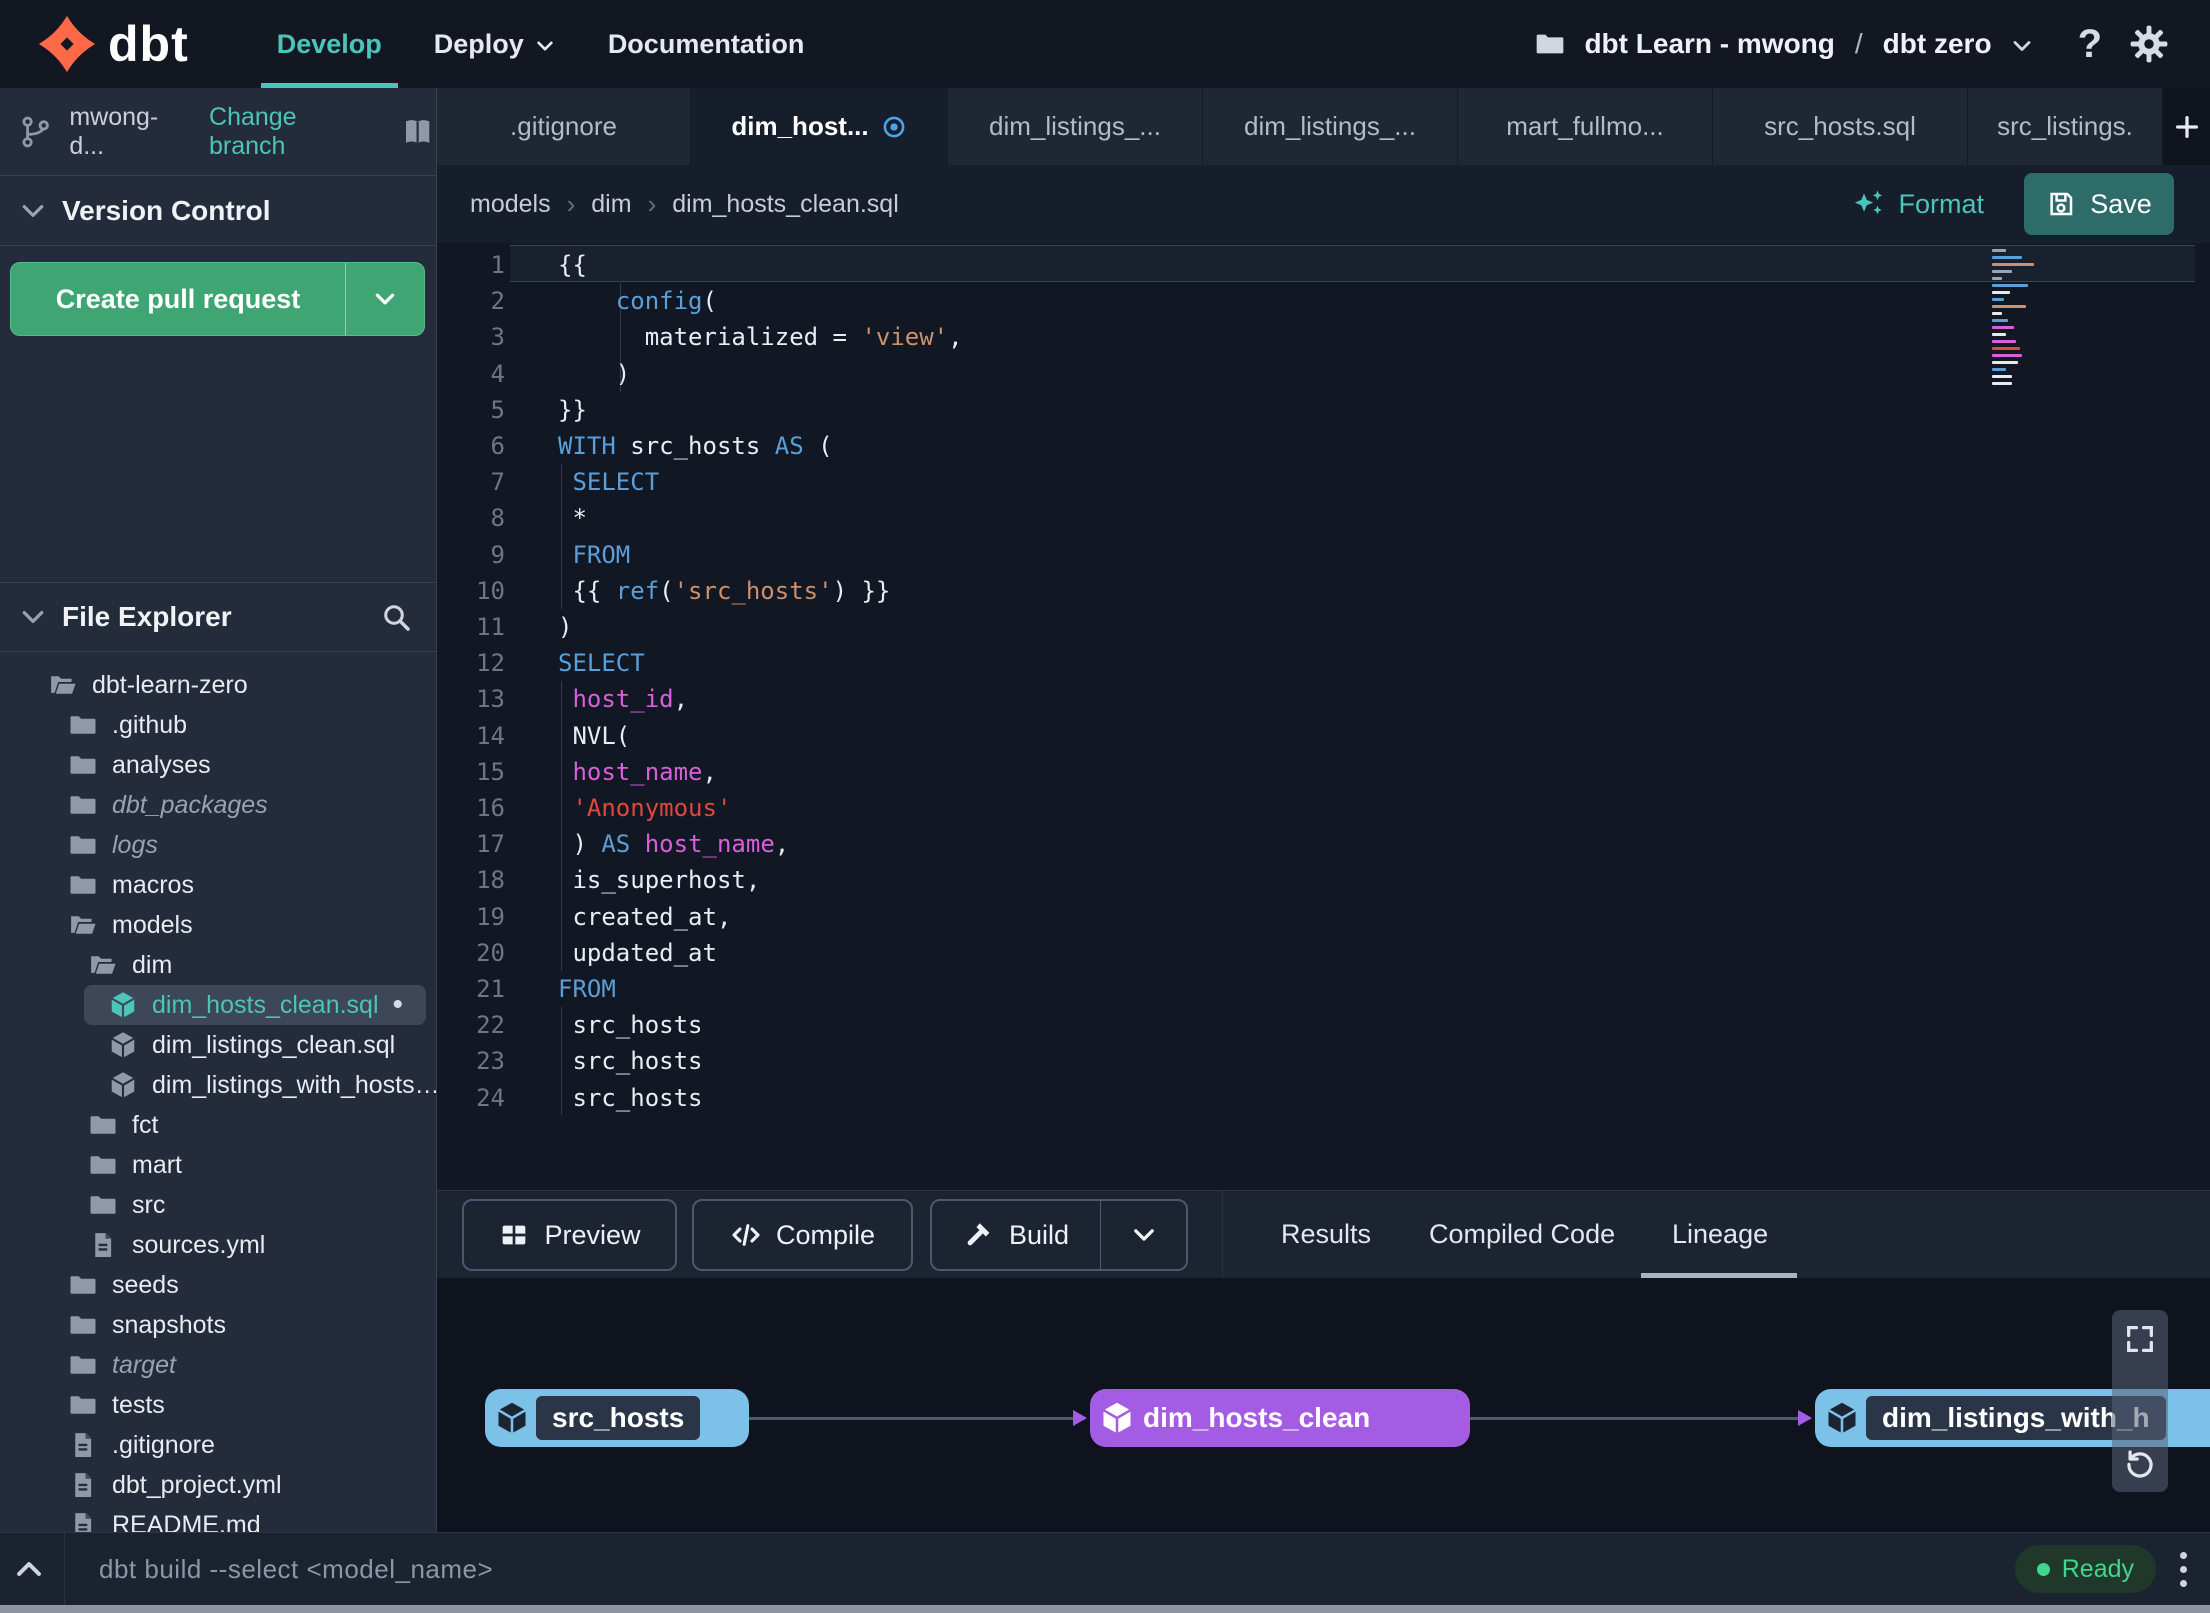  I want to click on file-icon, so click(83, 1445).